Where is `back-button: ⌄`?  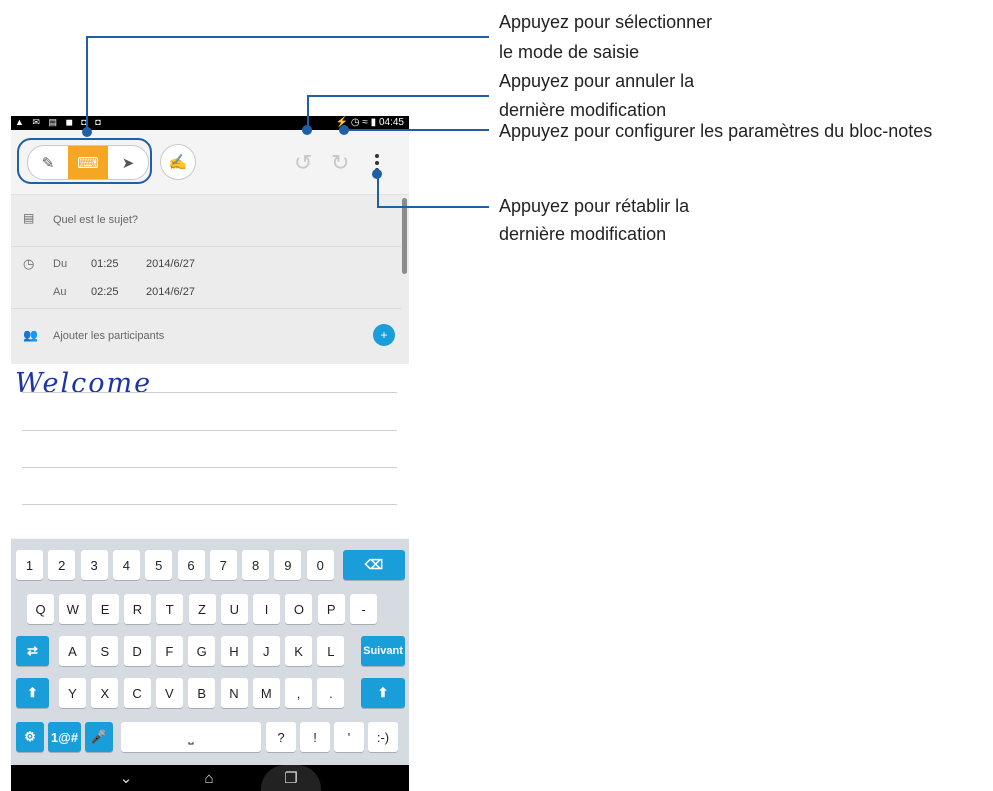
back-button: ⌄ is located at coordinates (126, 778).